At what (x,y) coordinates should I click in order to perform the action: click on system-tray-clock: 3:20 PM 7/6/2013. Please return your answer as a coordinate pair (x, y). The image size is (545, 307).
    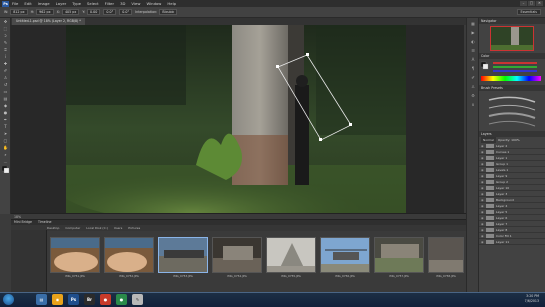
    Looking at the image, I should click on (532, 299).